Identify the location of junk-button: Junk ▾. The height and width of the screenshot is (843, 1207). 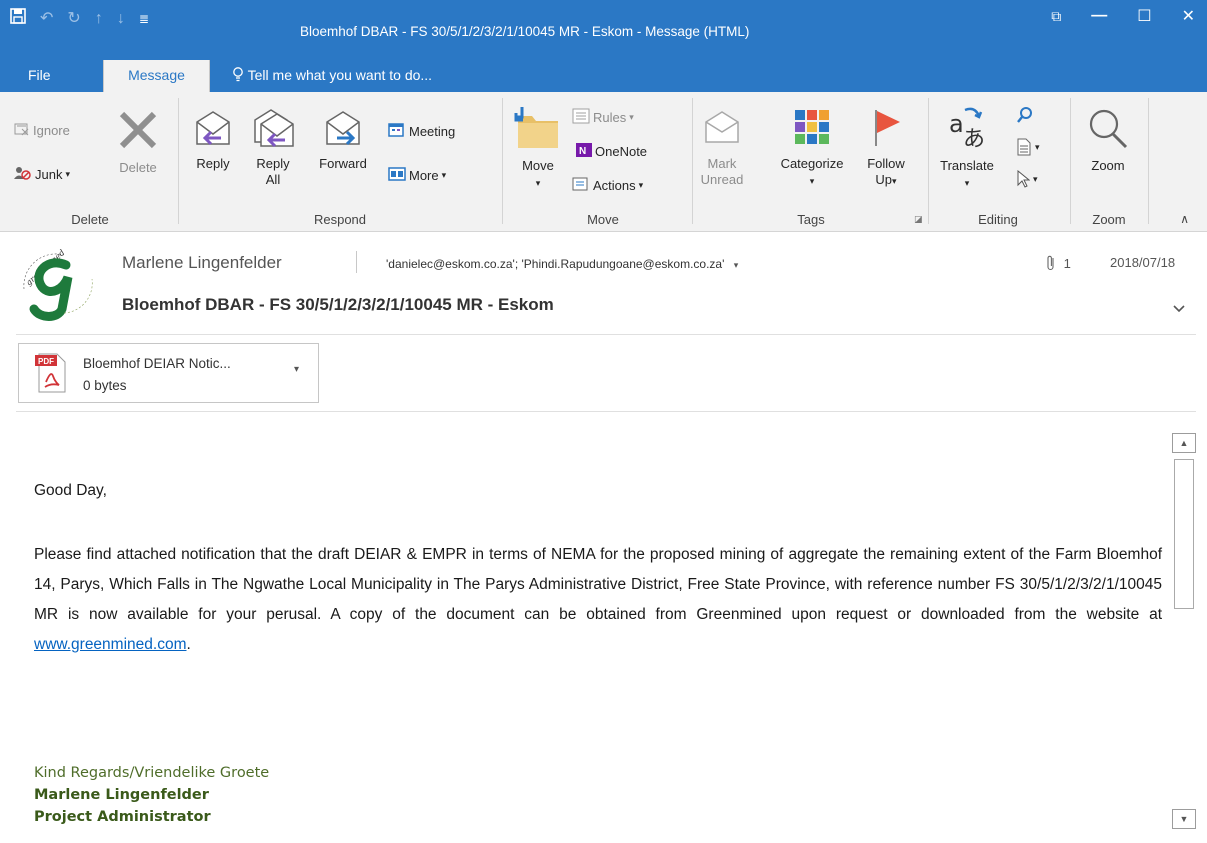
(42, 174).